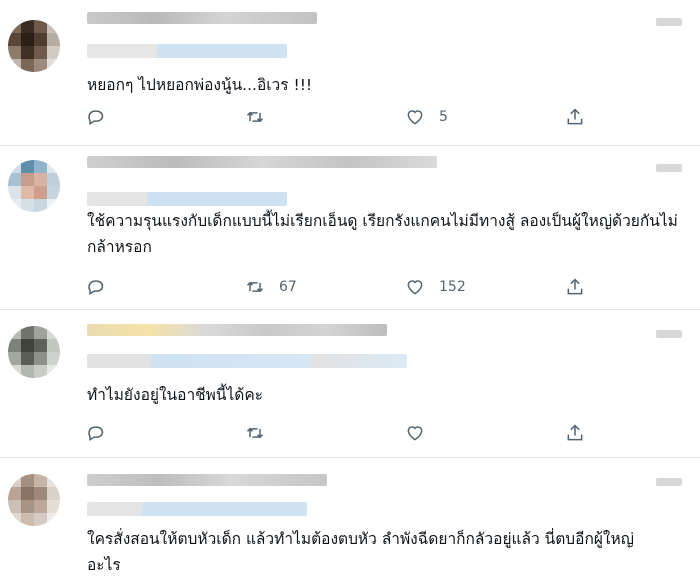 The height and width of the screenshot is (584, 700). Describe the element at coordinates (452, 287) in the screenshot. I see `like-count: 152` at that location.